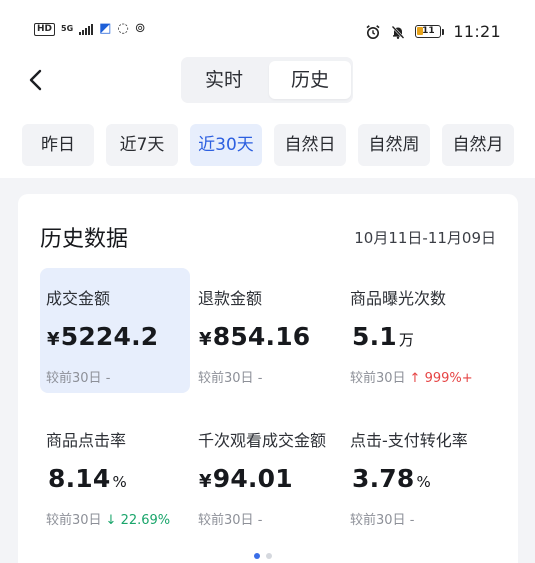 The image size is (535, 563). I want to click on status-bar-left: HD 5G ◩ ◌ ⊚, so click(90, 29).